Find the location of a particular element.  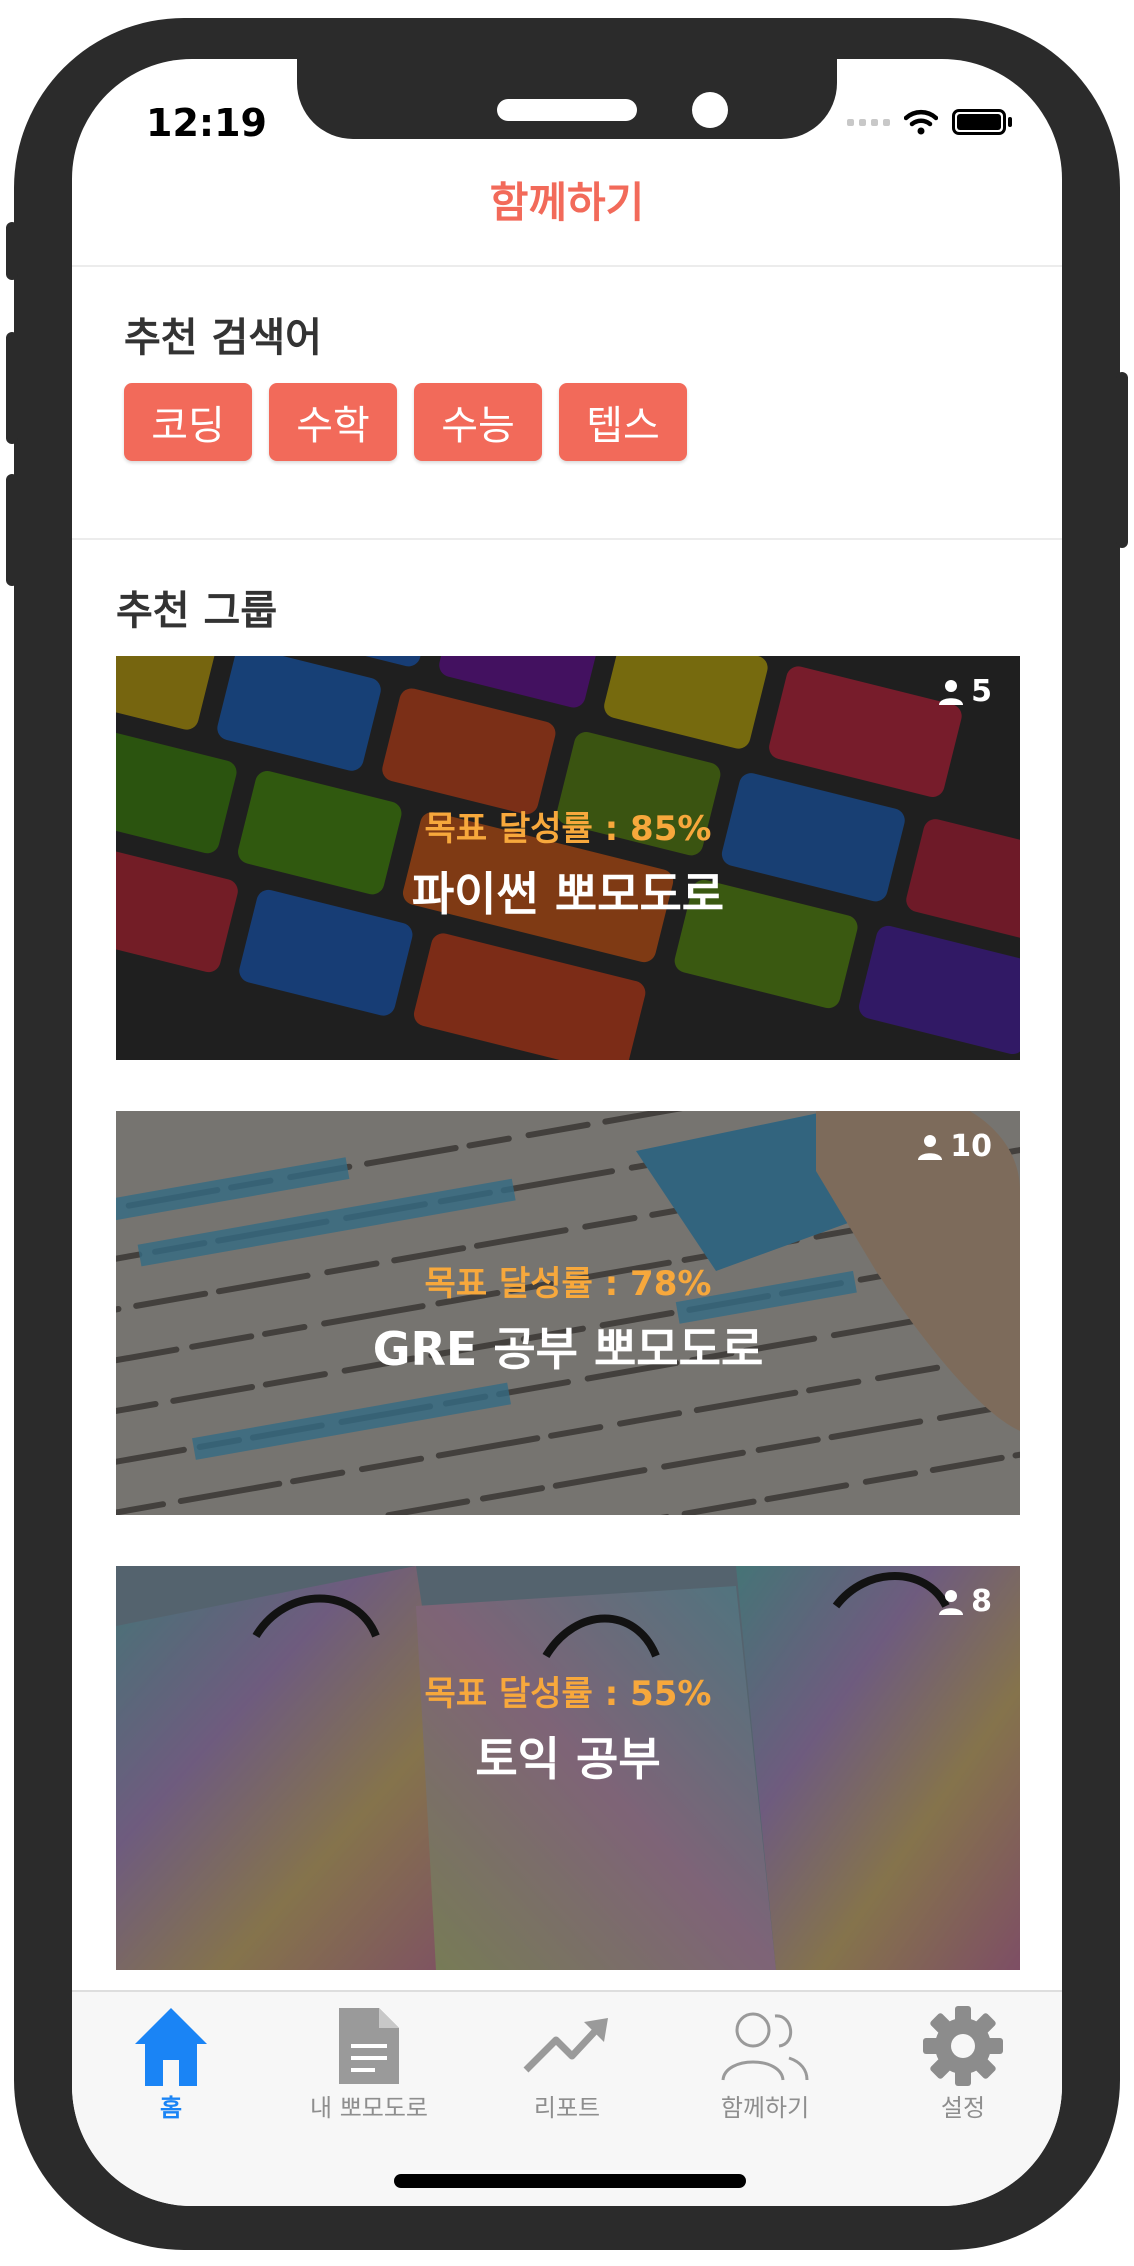

member-count-value: 8 is located at coordinates (981, 1601).